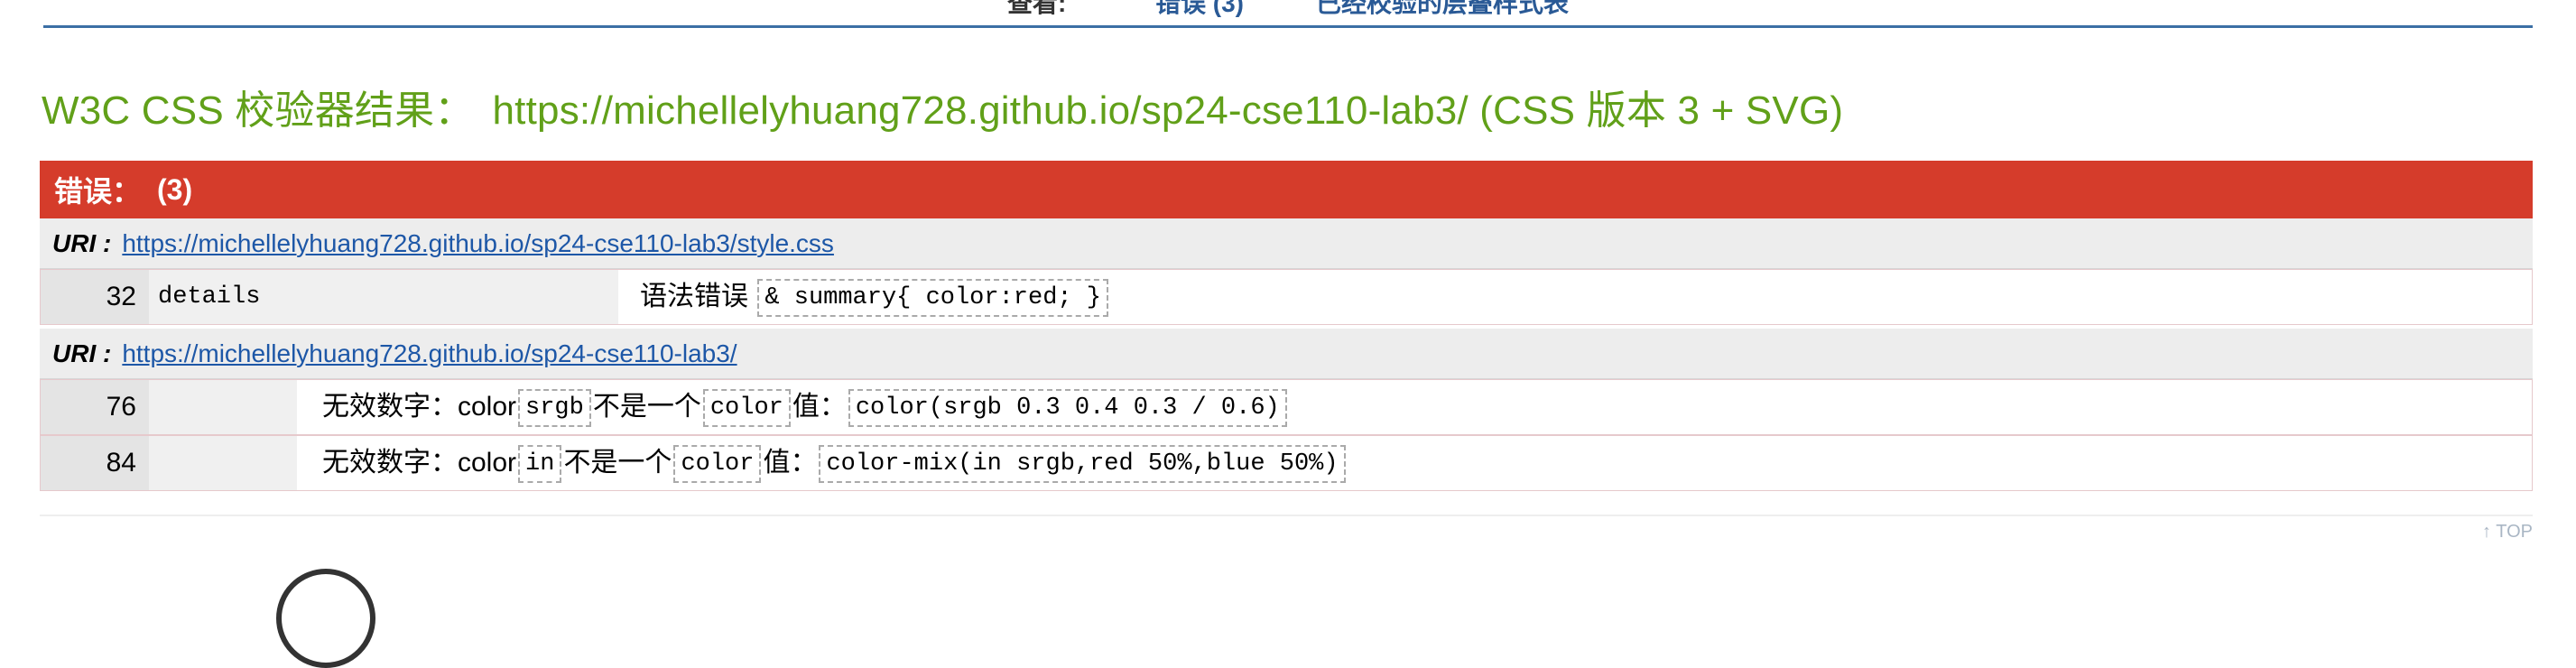 The height and width of the screenshot is (668, 2576). Describe the element at coordinates (383, 297) in the screenshot. I see `error-context: details` at that location.